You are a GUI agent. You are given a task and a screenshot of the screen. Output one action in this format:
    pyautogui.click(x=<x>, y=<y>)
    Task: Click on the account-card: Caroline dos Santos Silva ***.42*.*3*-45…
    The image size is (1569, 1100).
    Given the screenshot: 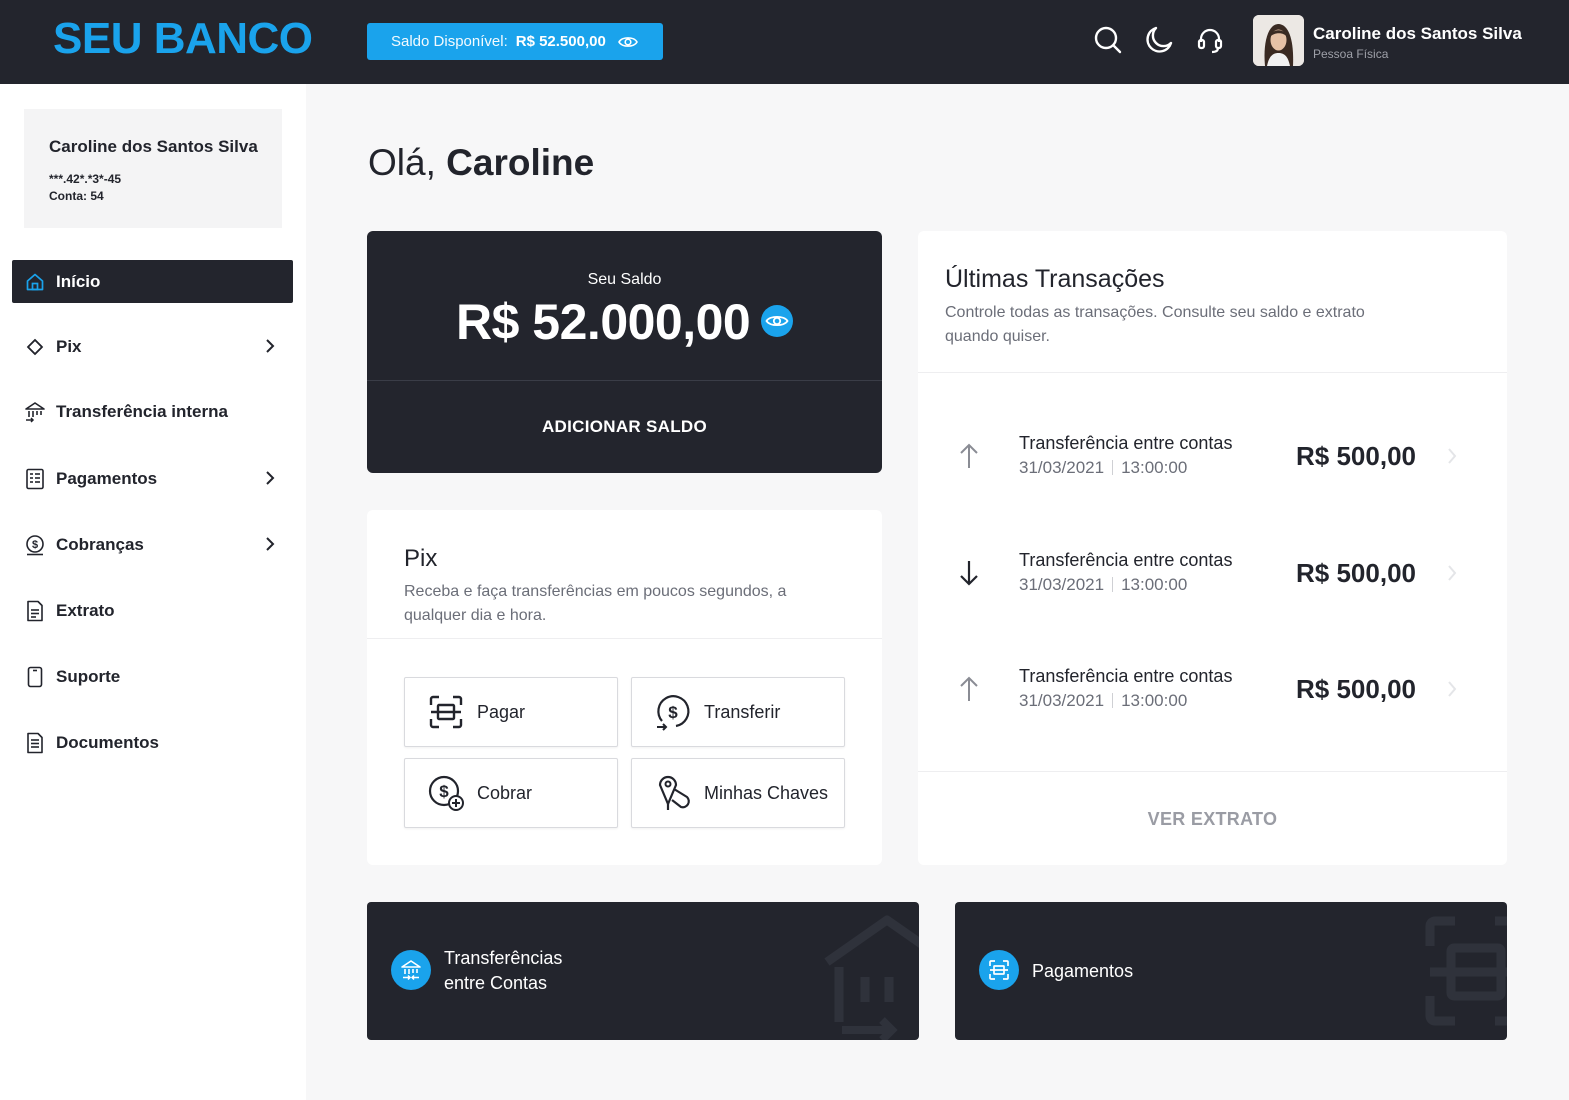 What is the action you would take?
    pyautogui.click(x=153, y=168)
    